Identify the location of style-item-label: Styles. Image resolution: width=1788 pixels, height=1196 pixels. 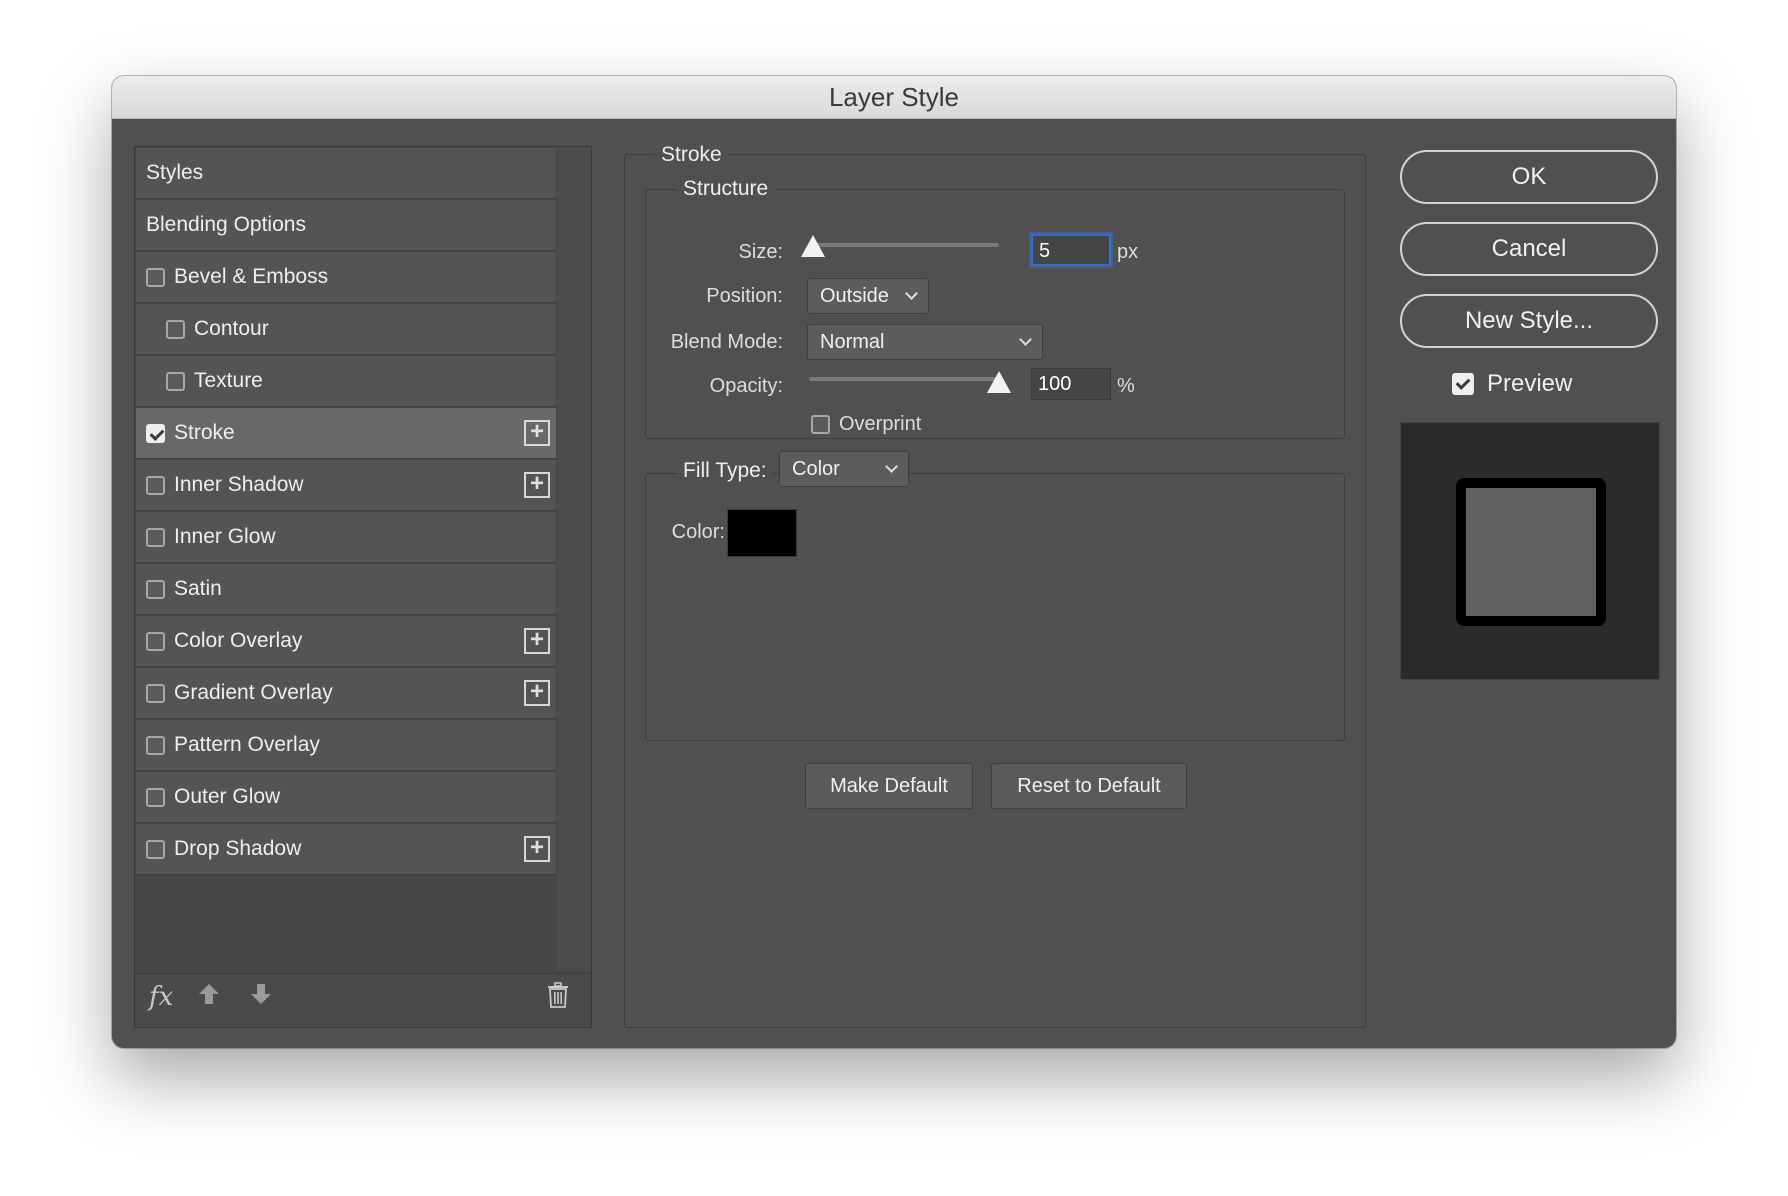
(175, 172).